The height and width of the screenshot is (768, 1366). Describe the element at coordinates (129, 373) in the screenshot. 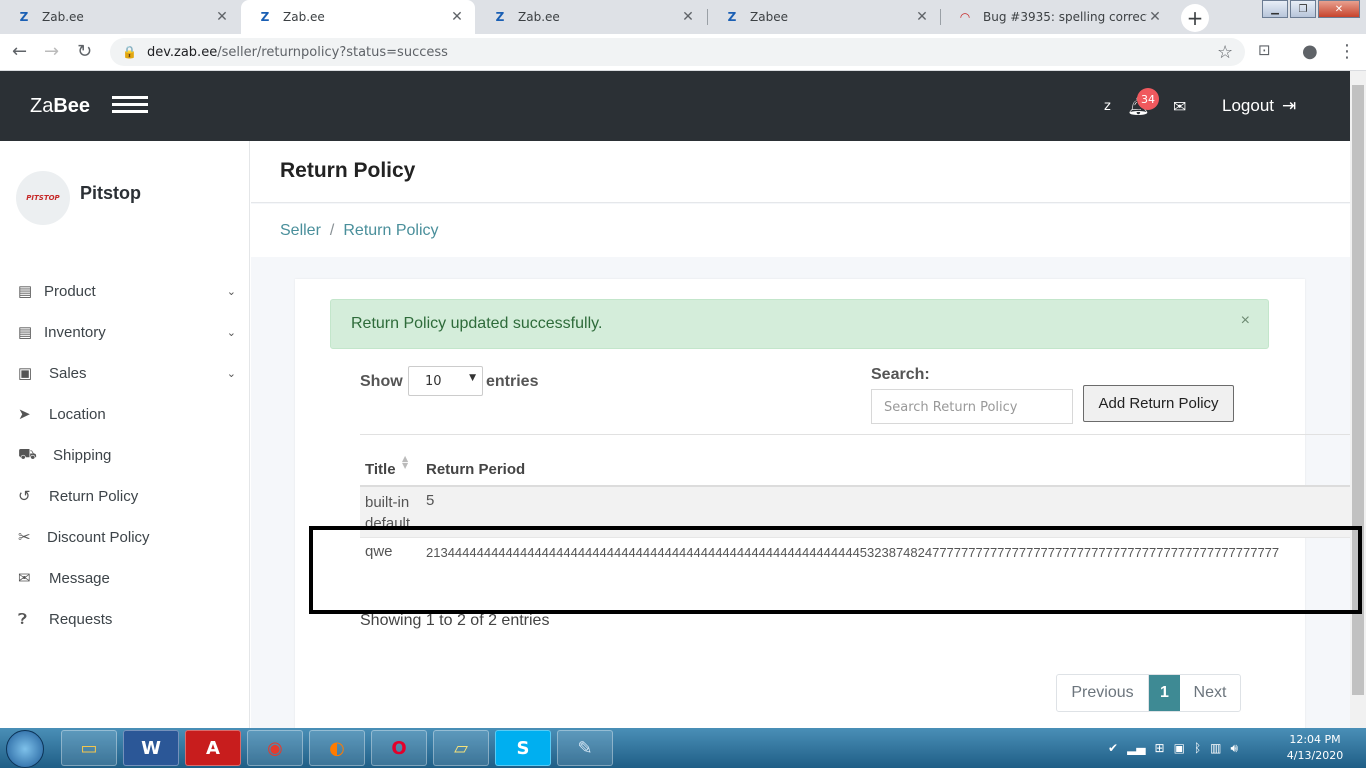

I see `sidebar-item-sales: ▣ Sales ⌄` at that location.